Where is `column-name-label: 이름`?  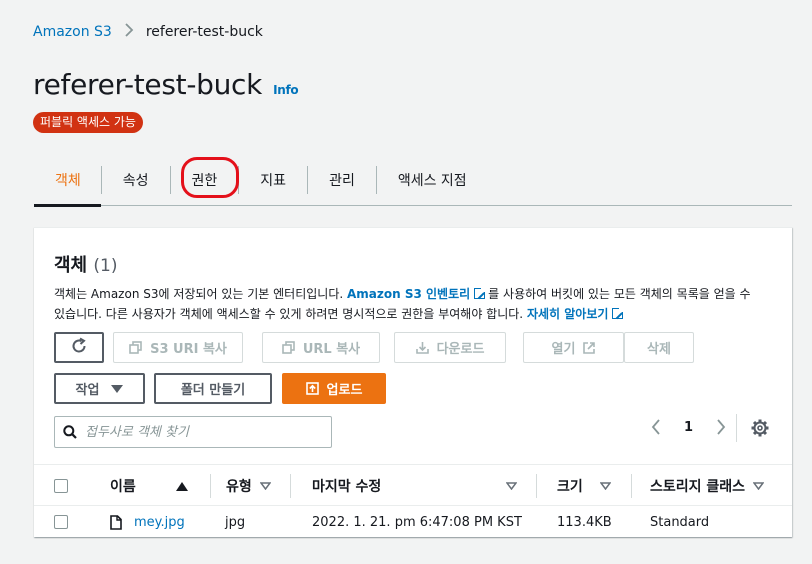 column-name-label: 이름 is located at coordinates (123, 487).